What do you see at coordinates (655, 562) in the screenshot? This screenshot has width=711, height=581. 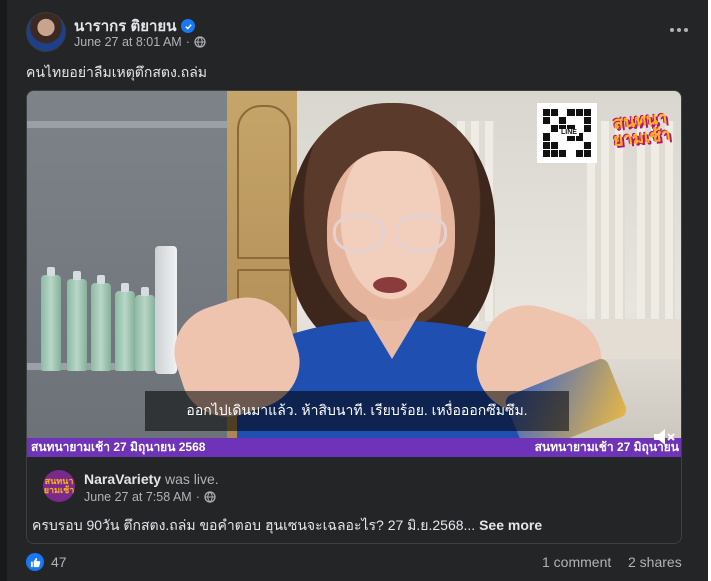 I see `shares-link: 2 shares` at bounding box center [655, 562].